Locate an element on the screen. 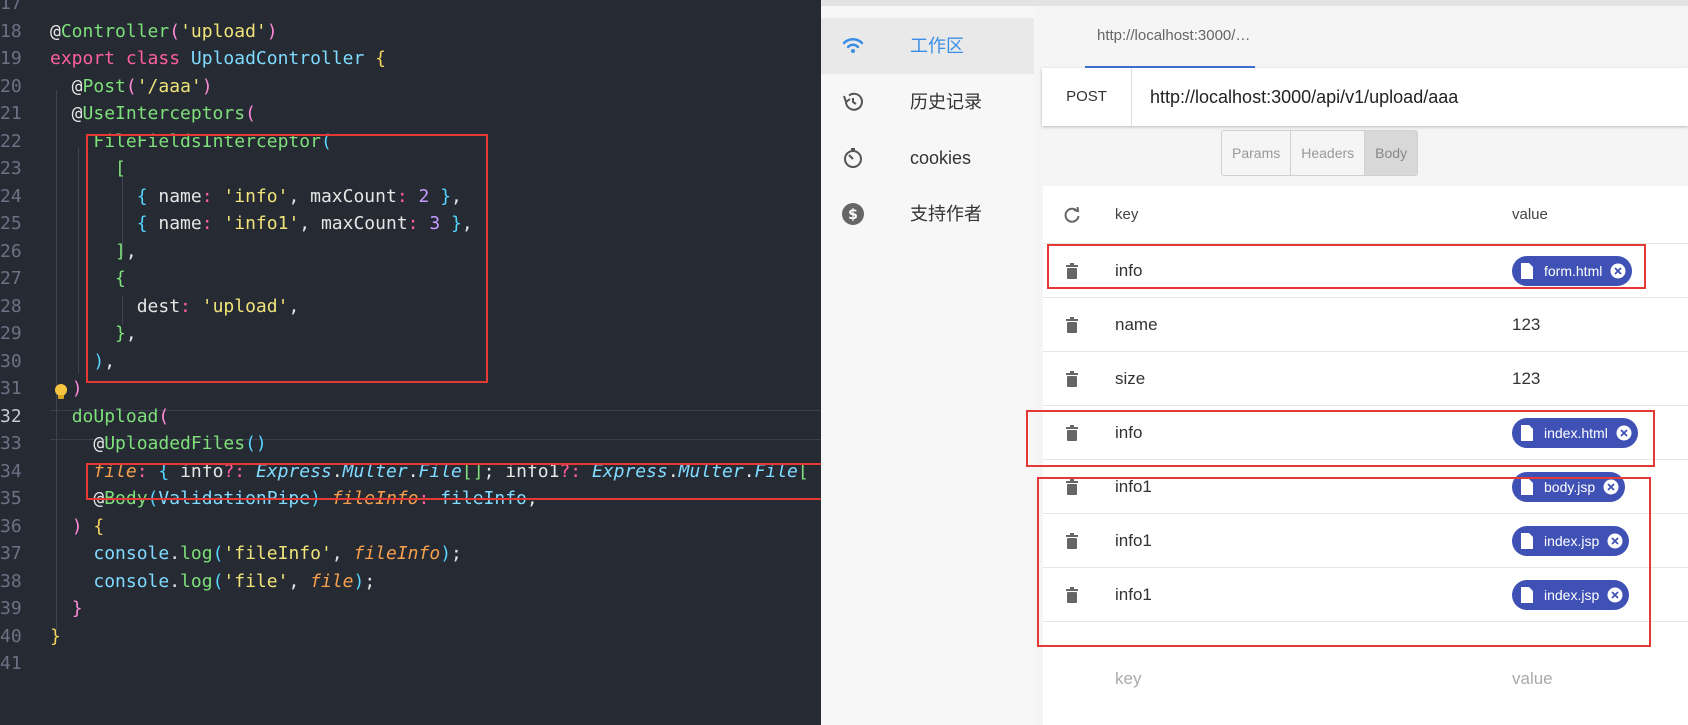  tab-params: Params is located at coordinates (1257, 153).